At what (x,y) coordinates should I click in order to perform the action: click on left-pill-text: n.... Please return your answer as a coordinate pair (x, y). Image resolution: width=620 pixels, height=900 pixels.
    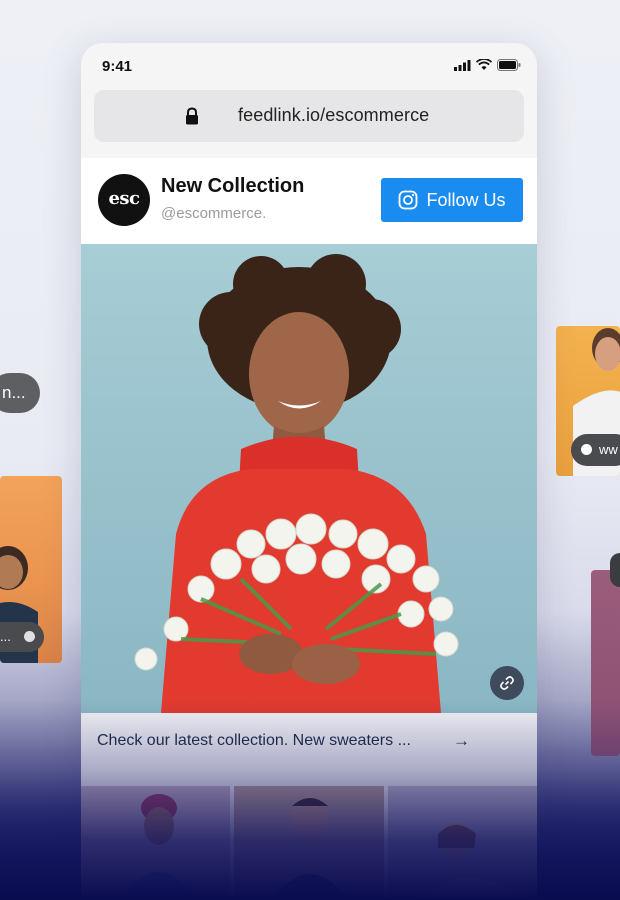
    Looking at the image, I should click on (14, 392).